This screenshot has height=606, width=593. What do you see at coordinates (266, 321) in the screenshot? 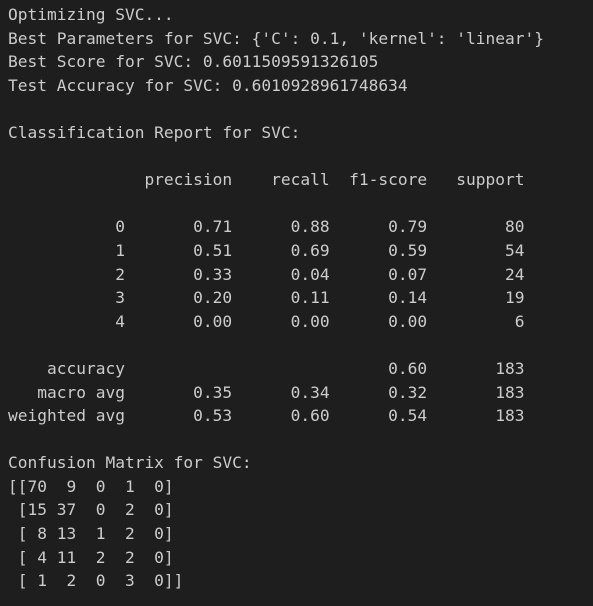
I see `report-row-class-4: 4 0.00 0.00 0.00 6` at bounding box center [266, 321].